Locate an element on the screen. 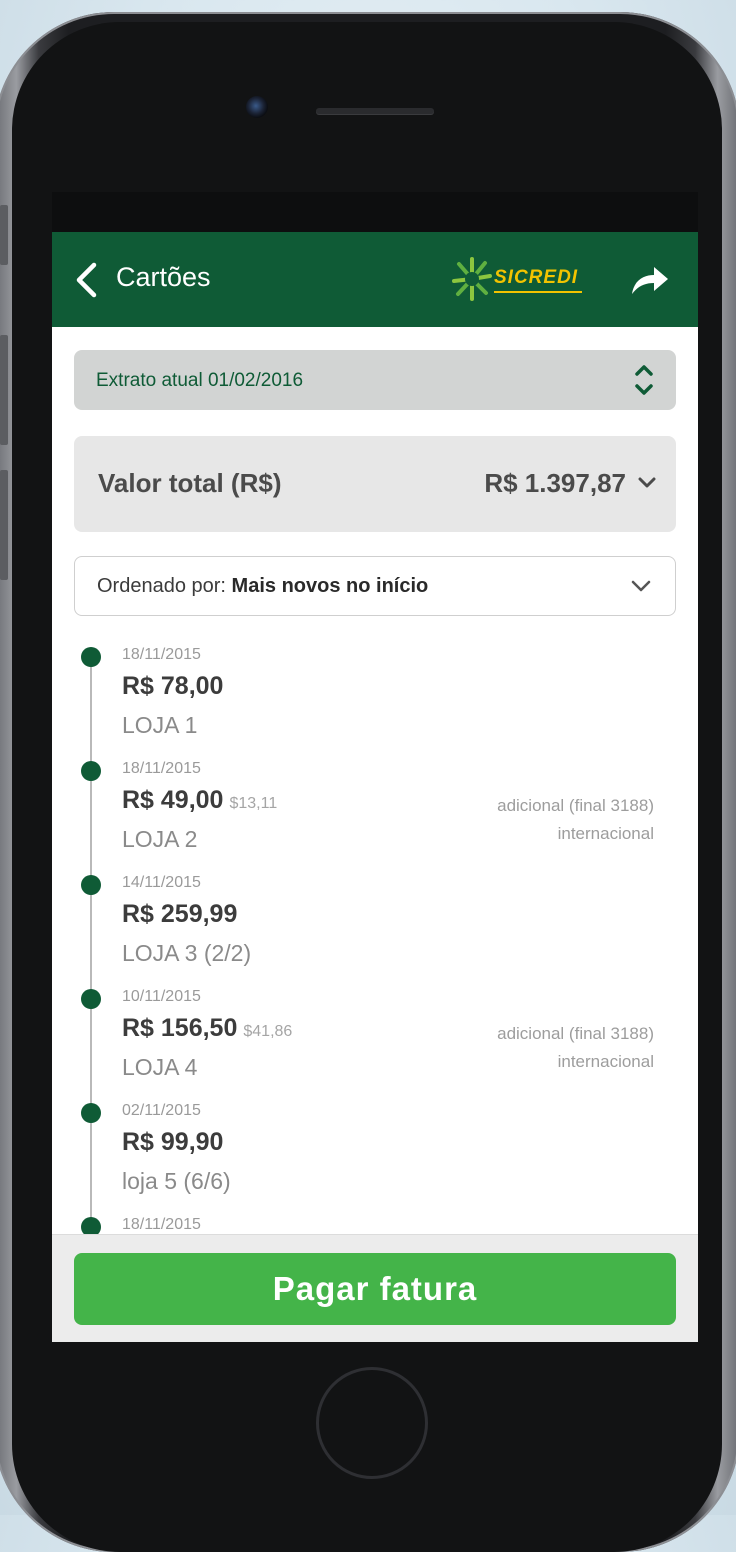 The height and width of the screenshot is (1552, 736). transaction-amount-value: R$ 259,99 is located at coordinates (180, 914).